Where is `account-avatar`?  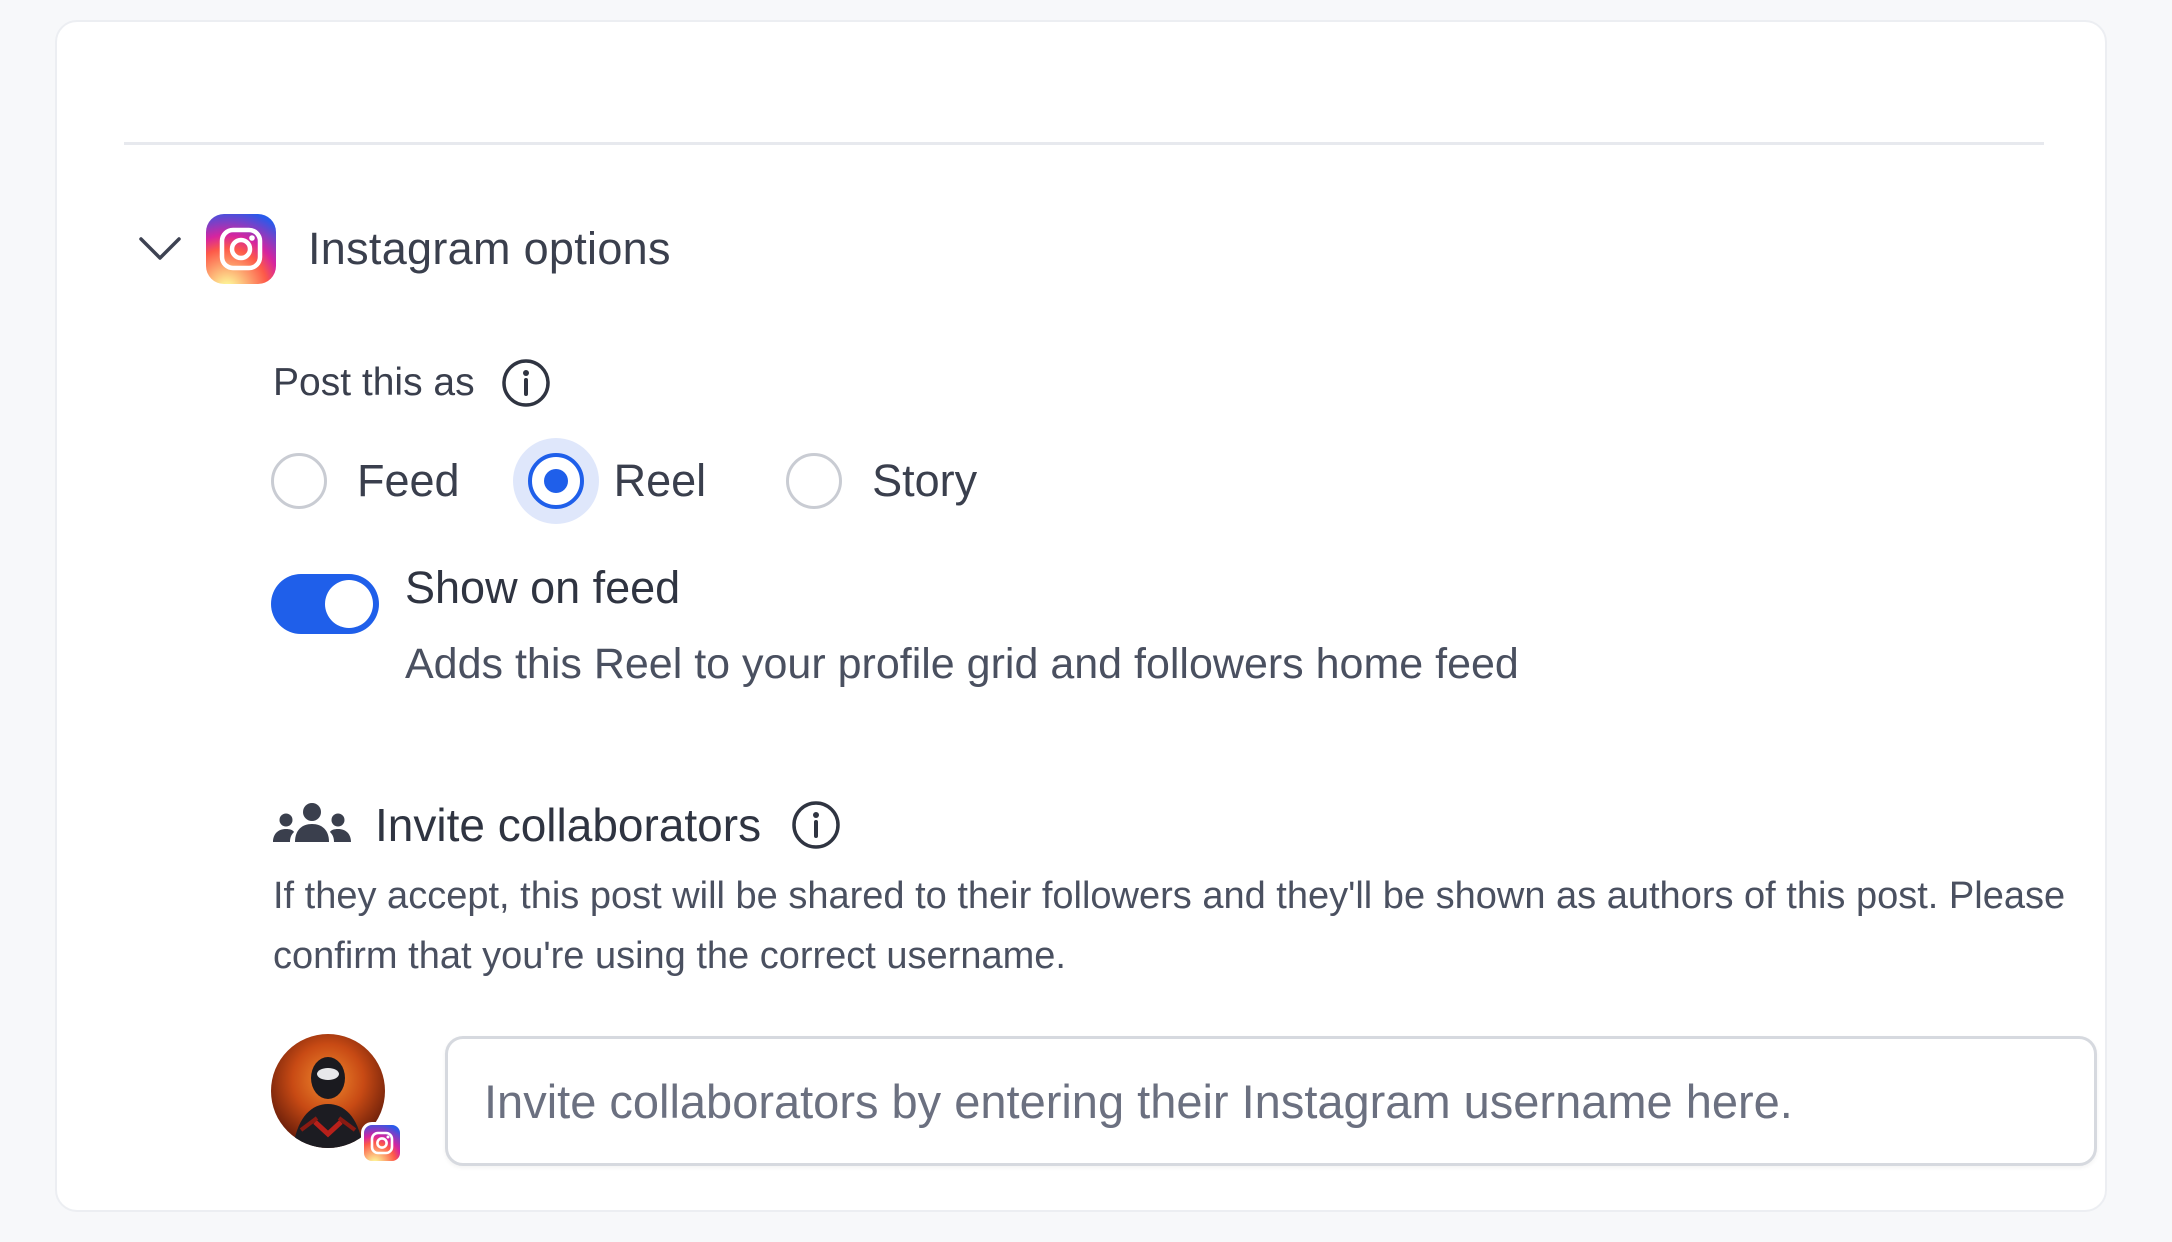
account-avatar is located at coordinates (338, 1101).